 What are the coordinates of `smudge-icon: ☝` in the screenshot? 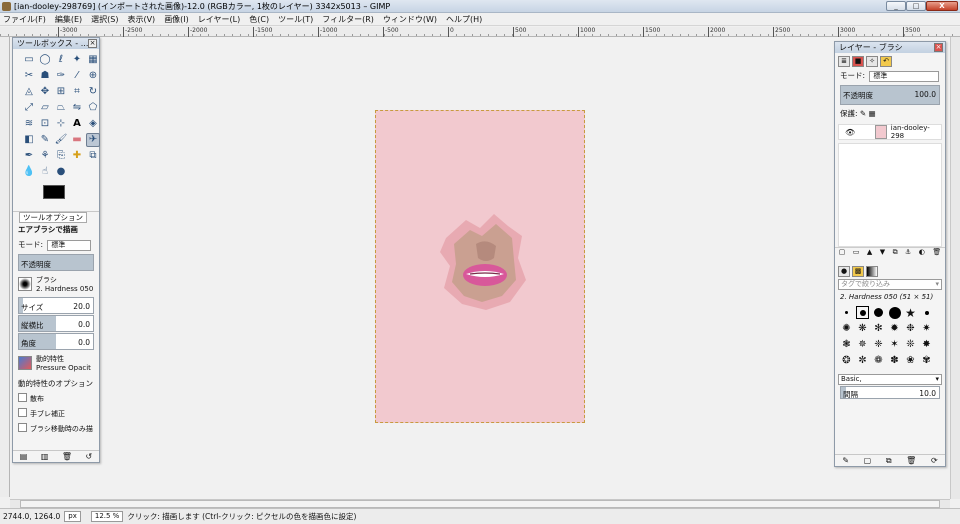 It's located at (45, 172).